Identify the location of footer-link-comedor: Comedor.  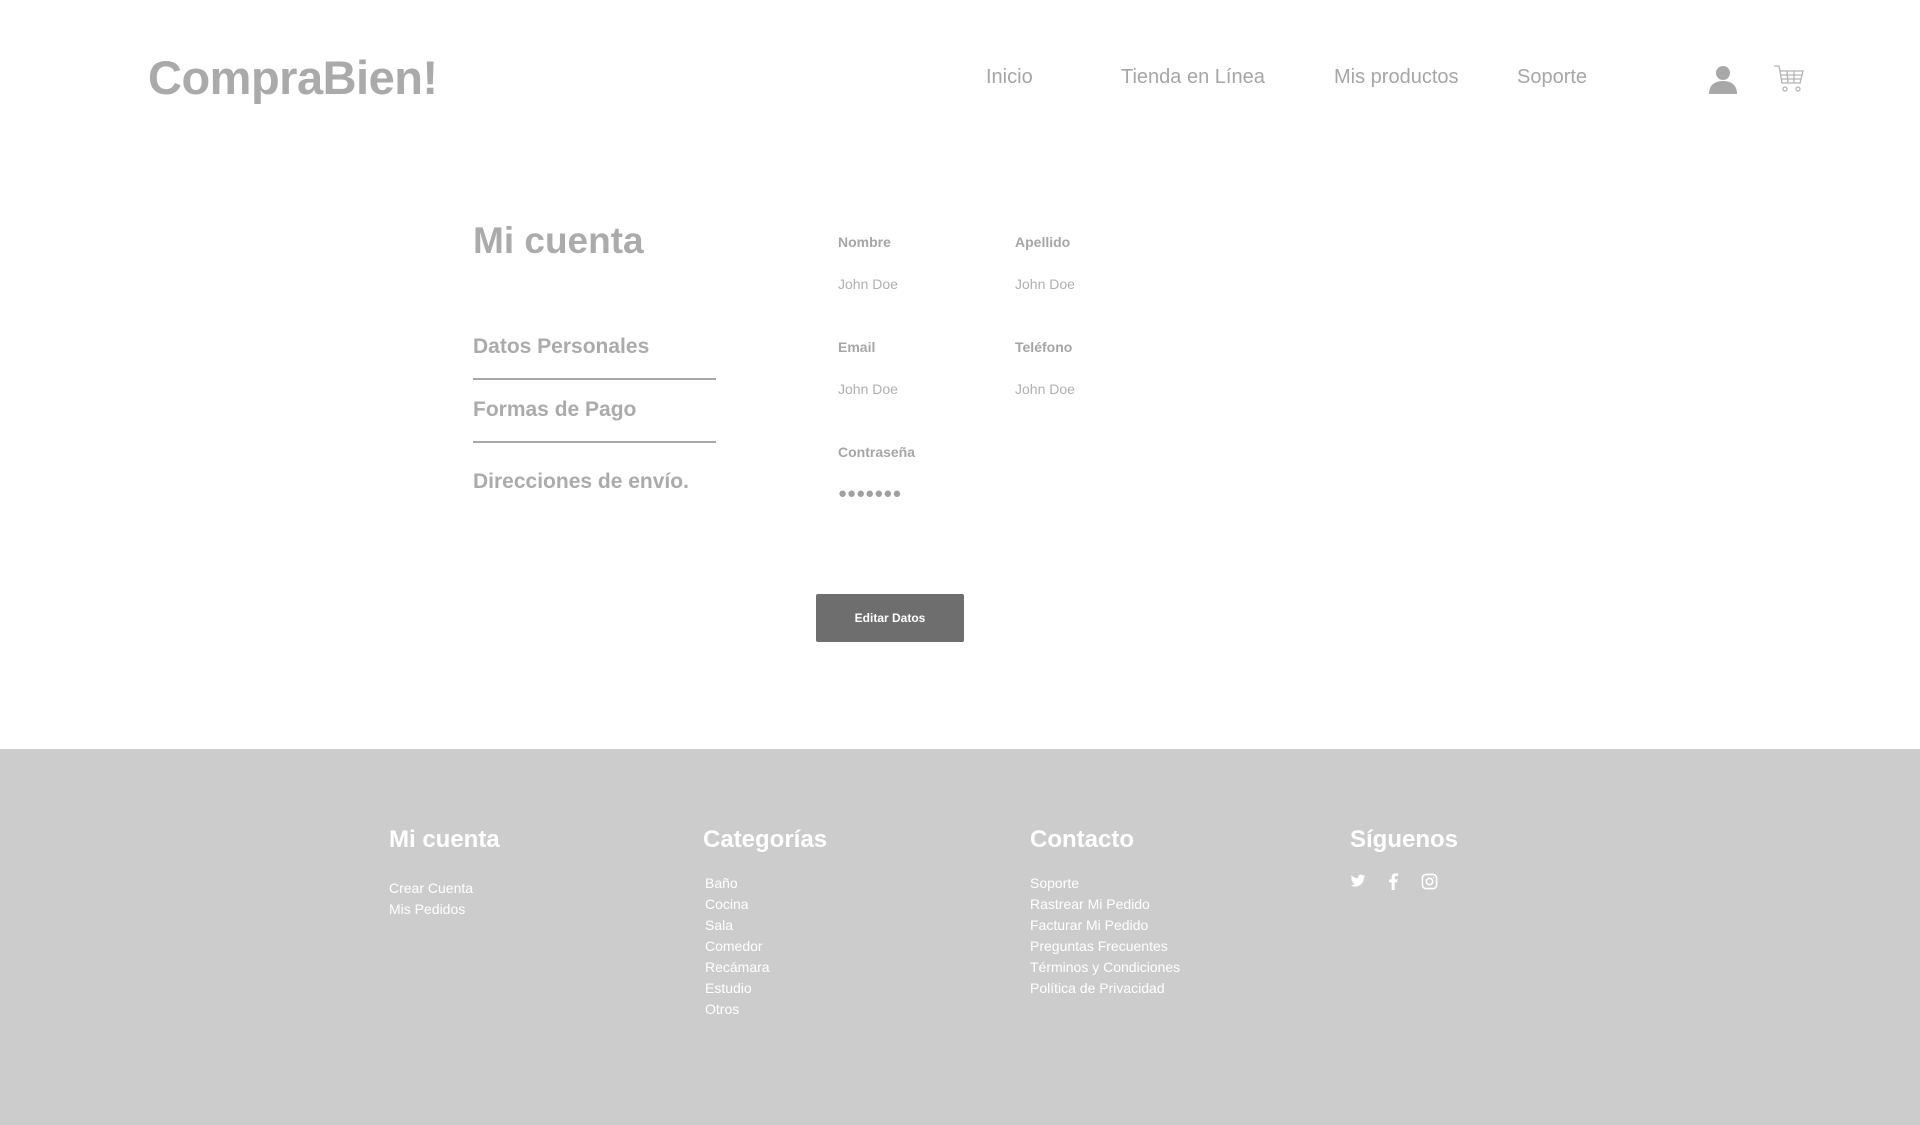
(737, 946).